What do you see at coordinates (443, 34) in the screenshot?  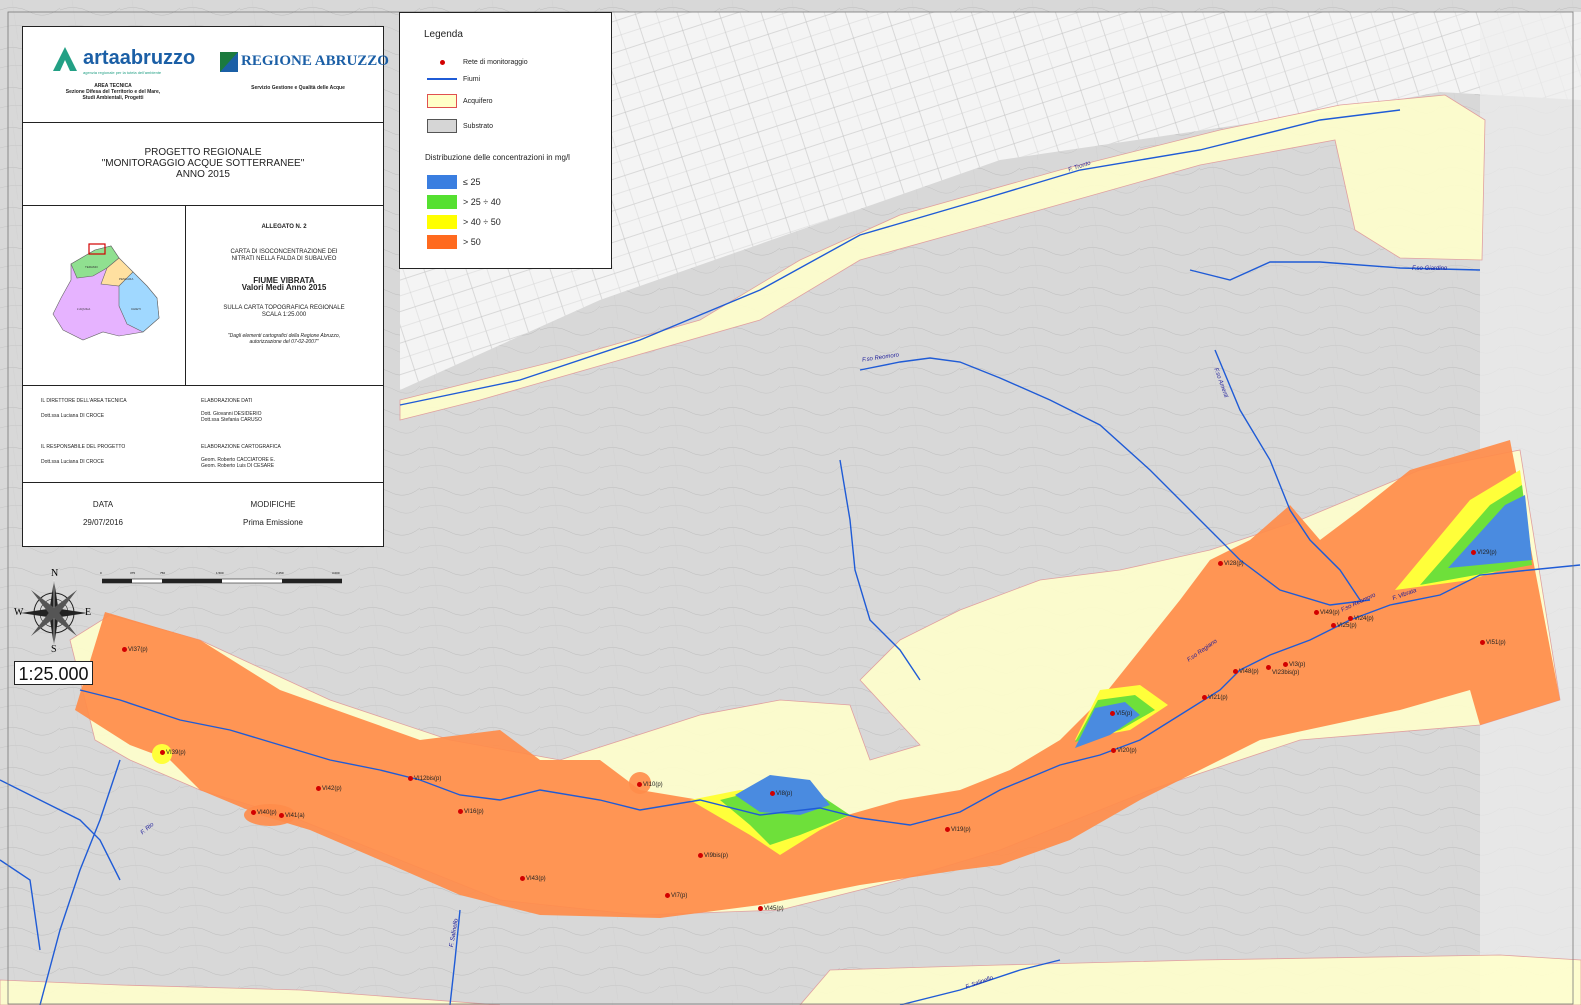 I see `legend-title: Legenda` at bounding box center [443, 34].